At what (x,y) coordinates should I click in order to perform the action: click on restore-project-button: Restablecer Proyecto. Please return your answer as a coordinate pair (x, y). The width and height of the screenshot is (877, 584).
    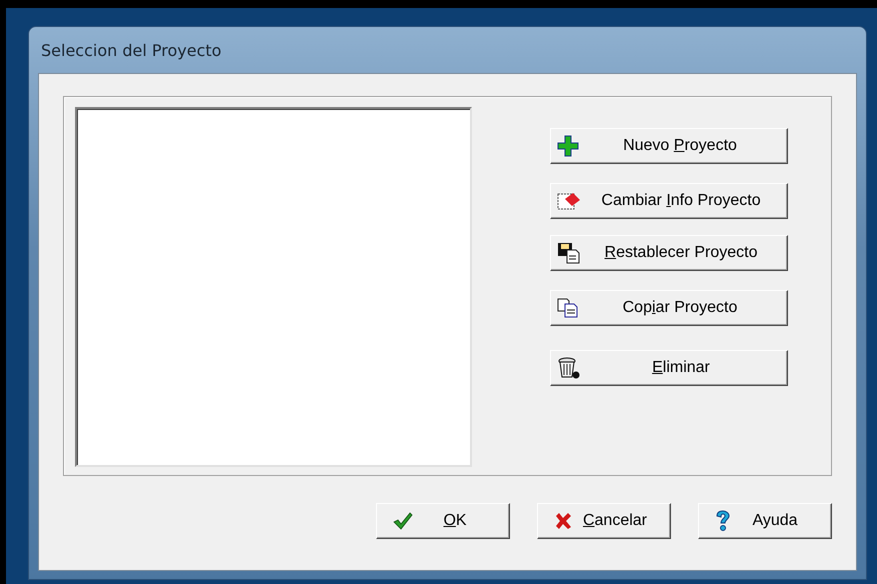
    Looking at the image, I should click on (669, 253).